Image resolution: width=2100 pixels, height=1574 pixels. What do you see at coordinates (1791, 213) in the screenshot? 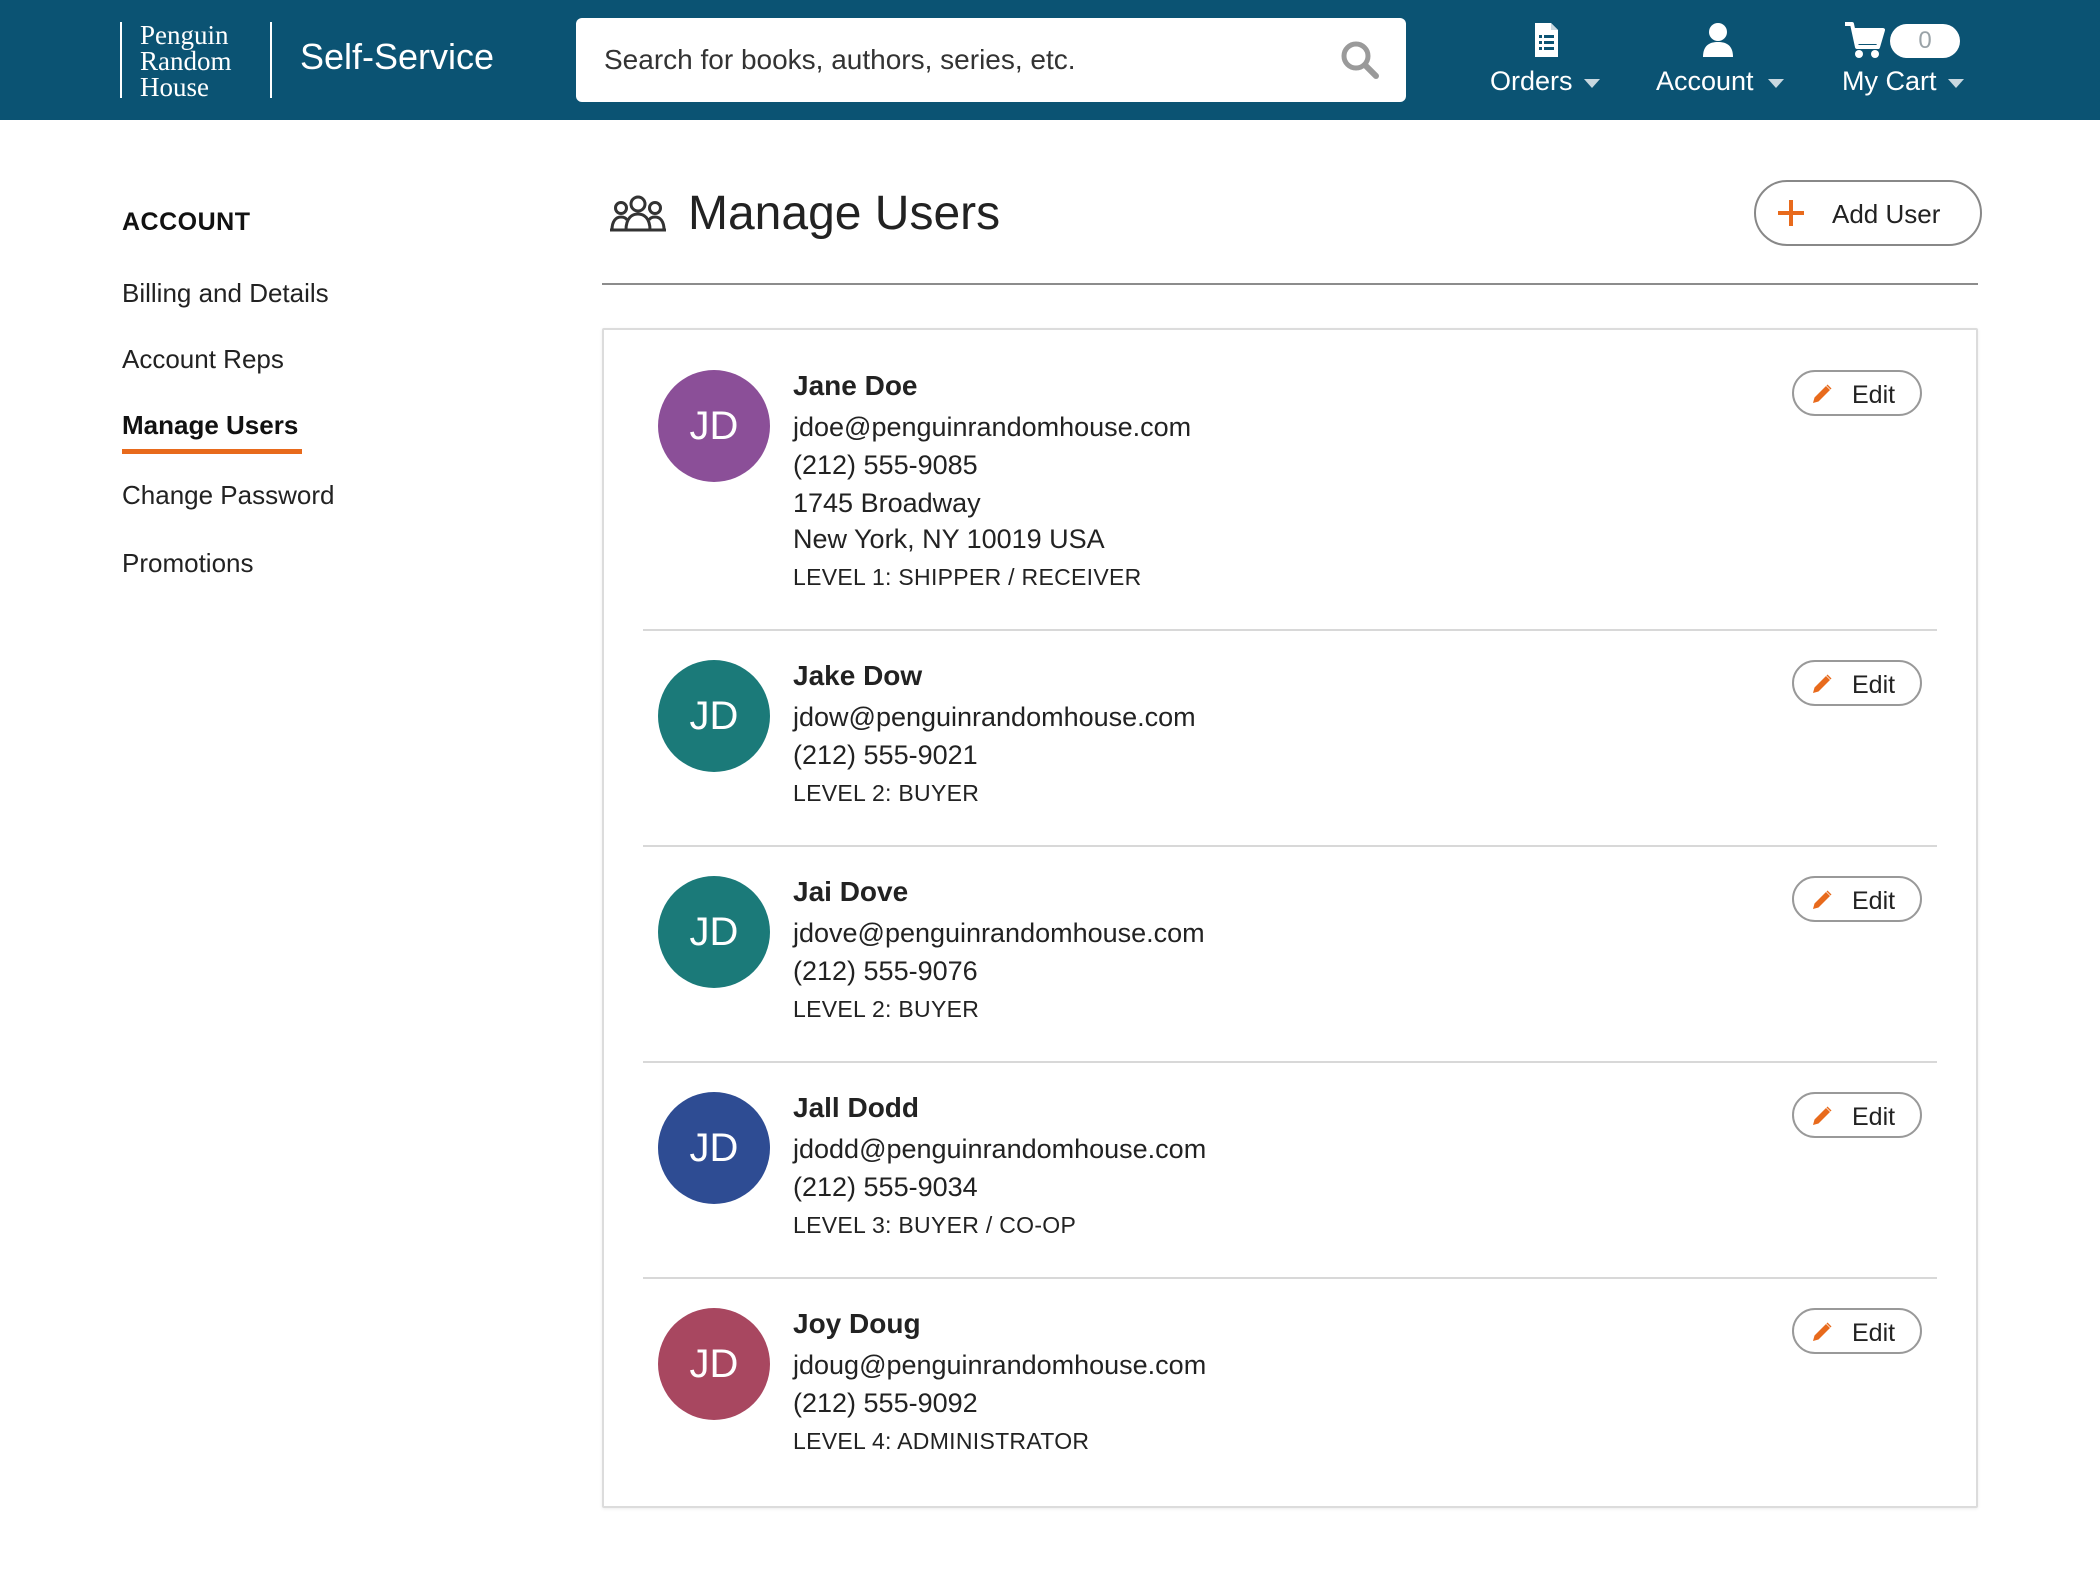
I see `plus-icon` at bounding box center [1791, 213].